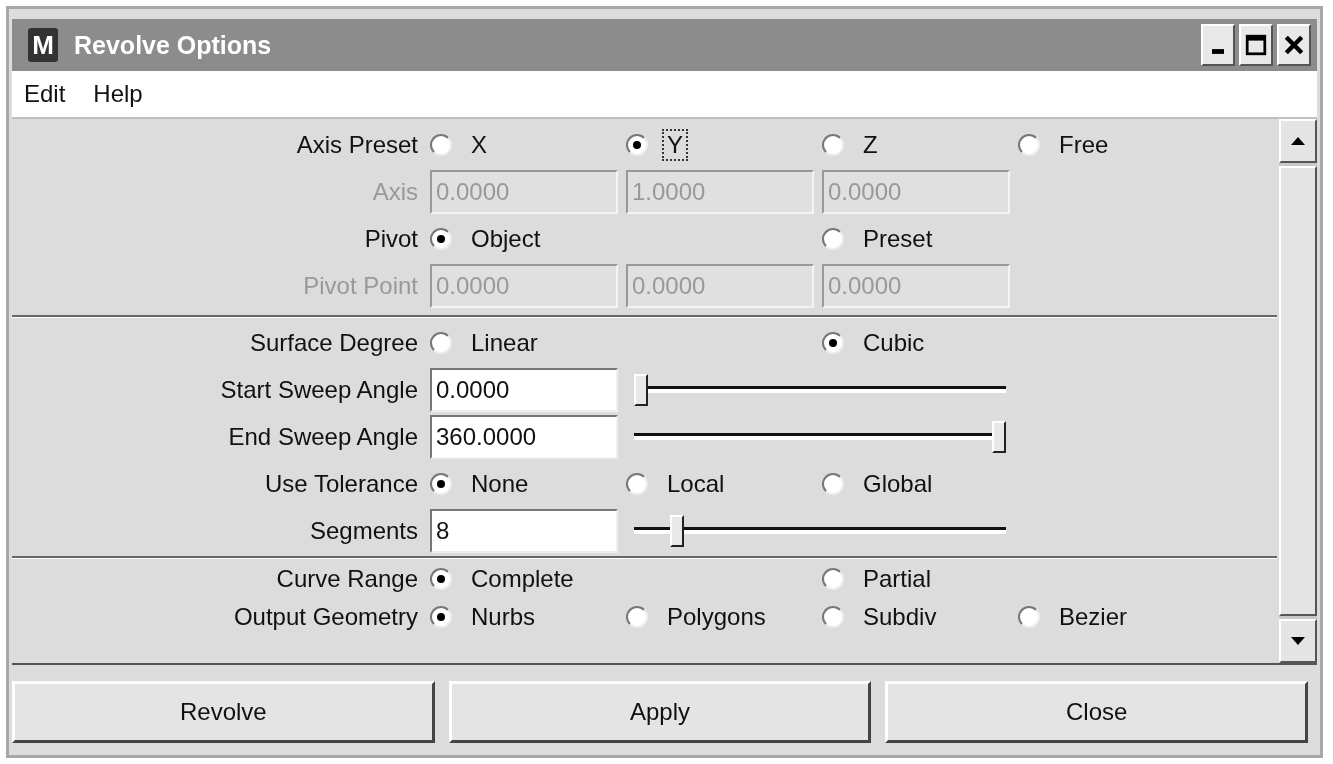 This screenshot has height=764, width=1333. I want to click on down-arrow-icon, so click(1298, 641).